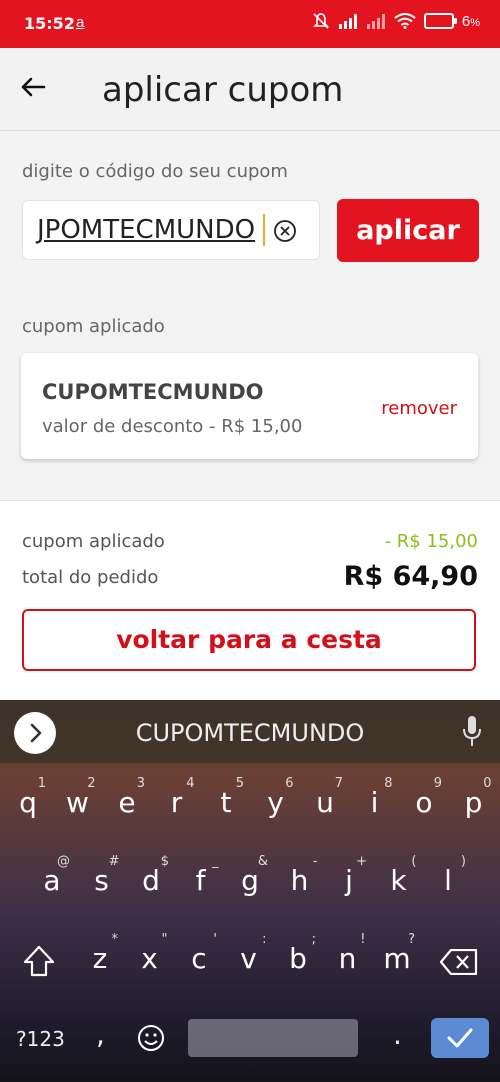 This screenshot has height=1082, width=500. What do you see at coordinates (264, 230) in the screenshot?
I see `text-caret` at bounding box center [264, 230].